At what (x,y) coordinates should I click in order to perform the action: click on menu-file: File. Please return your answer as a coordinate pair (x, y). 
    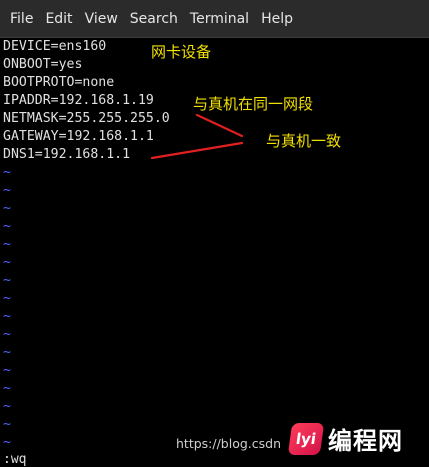
    Looking at the image, I should click on (21, 19).